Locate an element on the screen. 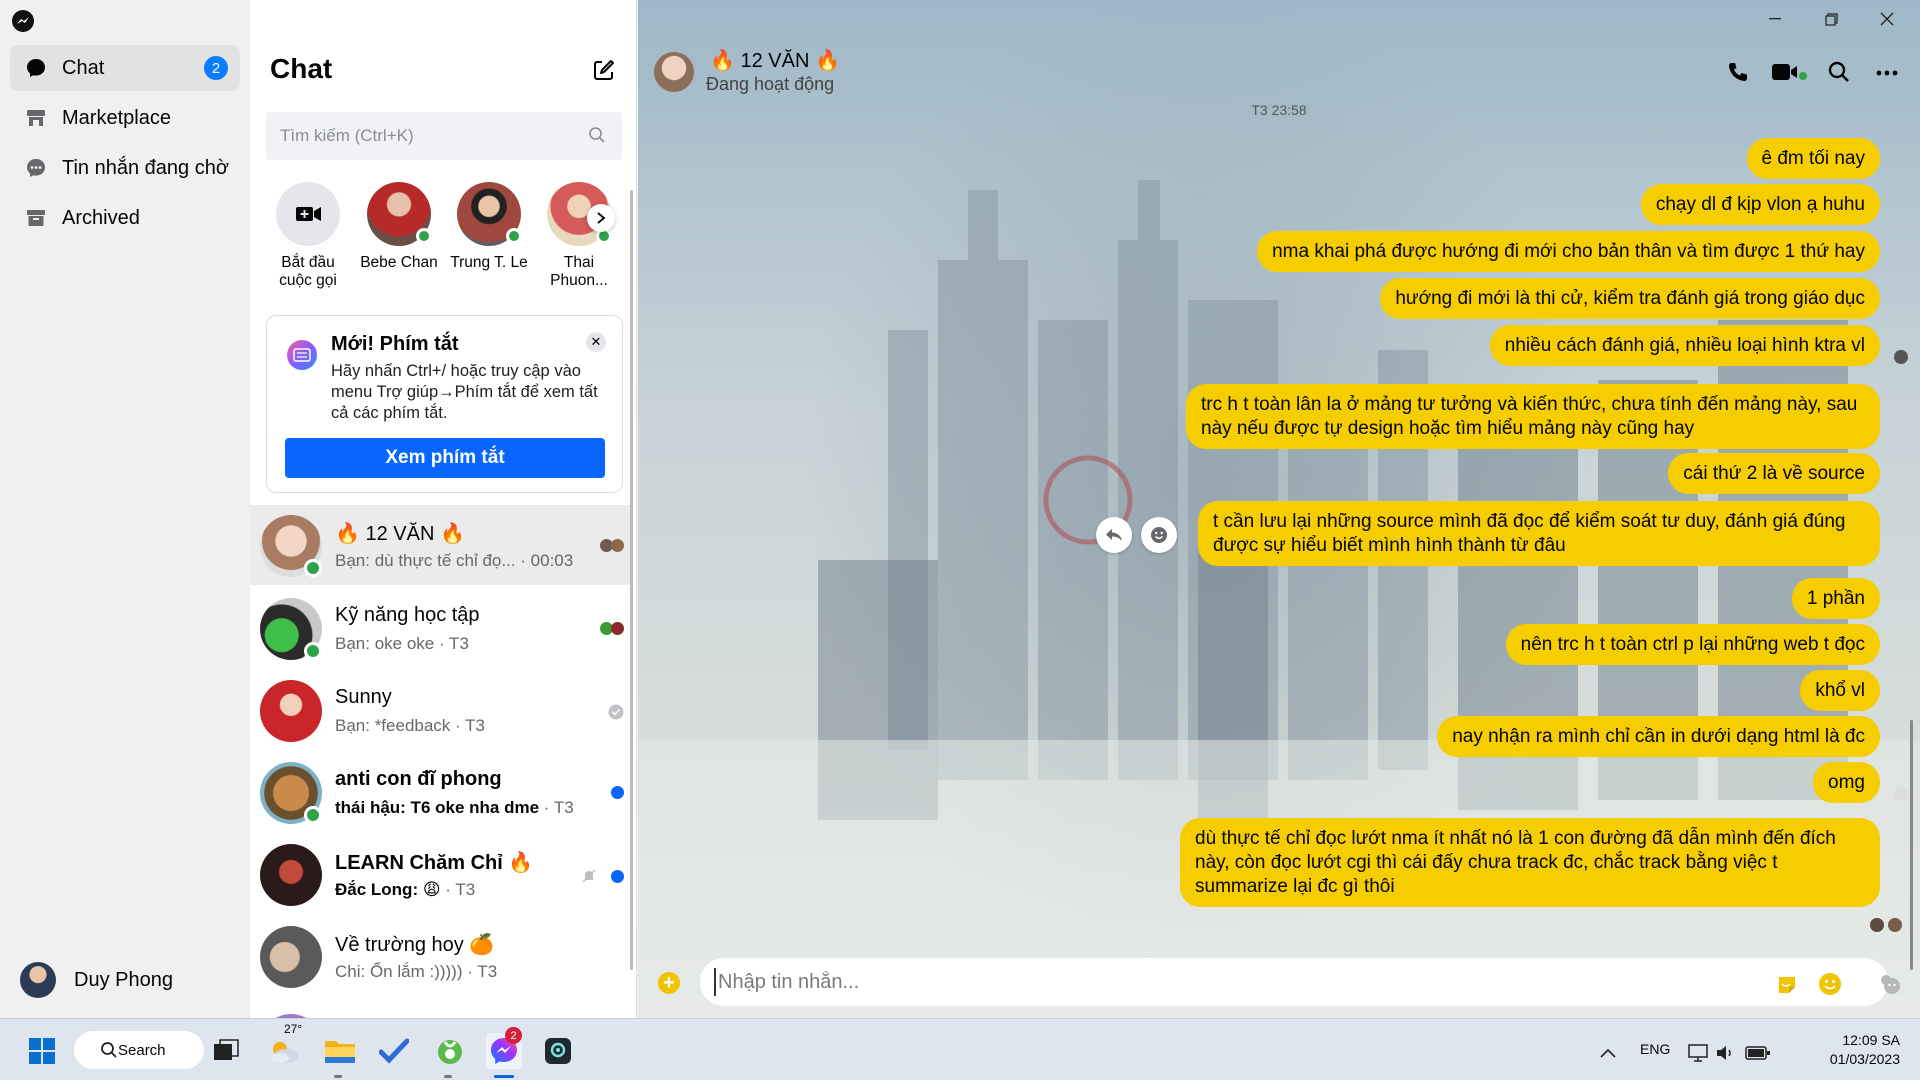 This screenshot has height=1080, width=1920. weather-temperature: 27° is located at coordinates (293, 1029).